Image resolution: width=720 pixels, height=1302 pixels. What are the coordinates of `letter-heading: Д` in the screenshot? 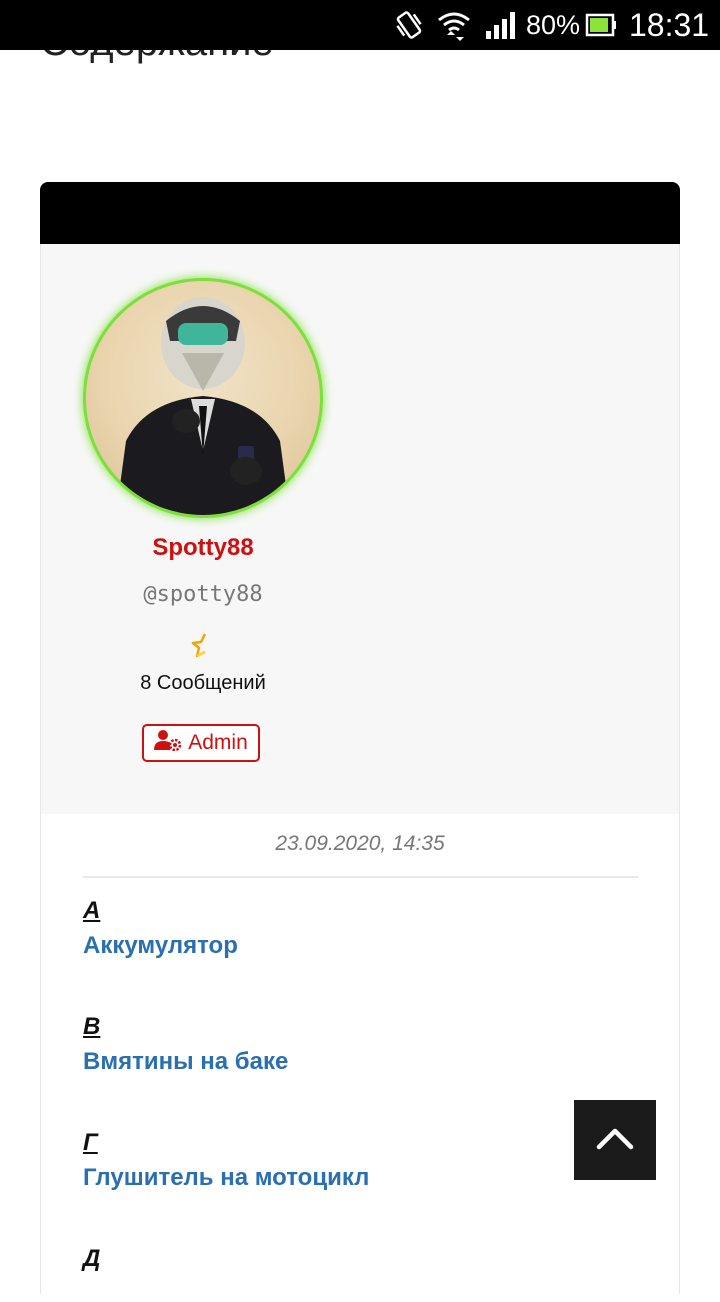 It's located at (92, 1258).